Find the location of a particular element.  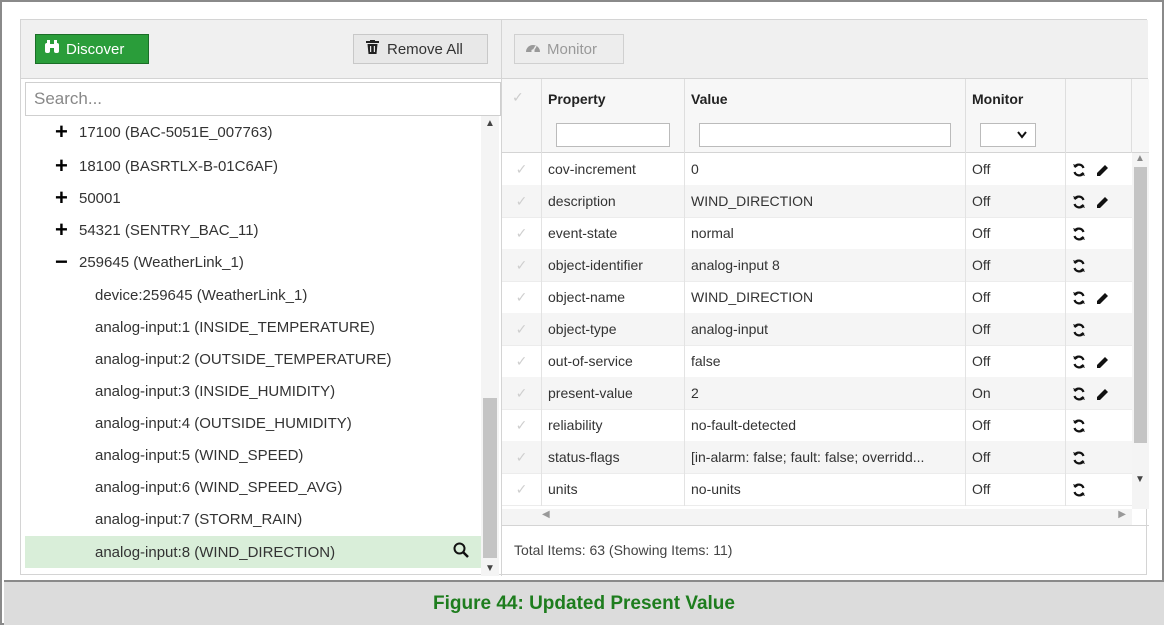

table-row: ✓ object-name WIND_DIRECTION Off is located at coordinates (817, 297).